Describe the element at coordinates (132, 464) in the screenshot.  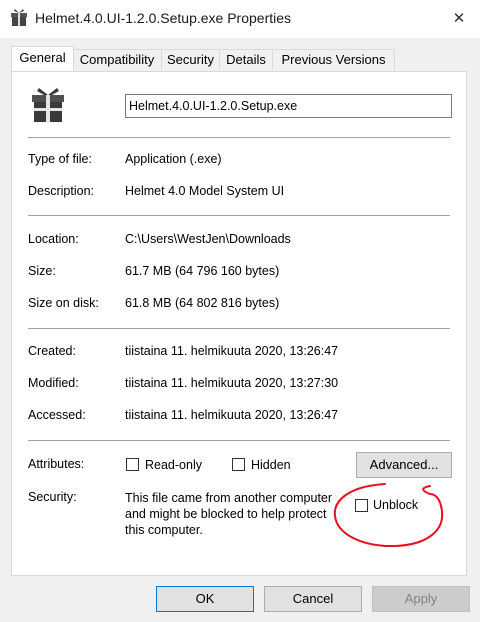
I see `read-only-checkbox` at that location.